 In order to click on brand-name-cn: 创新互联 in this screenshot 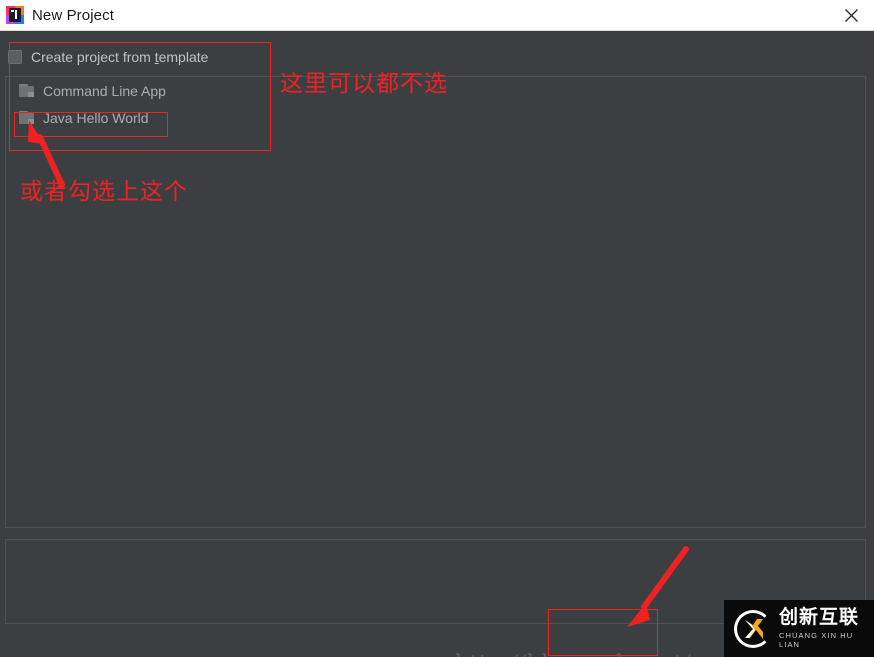, I will do `click(819, 617)`.